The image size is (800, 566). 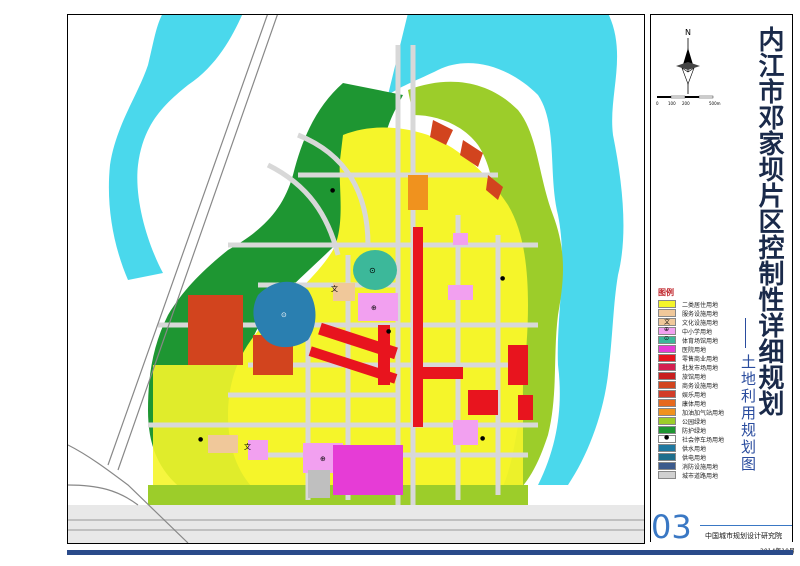 I want to click on legend-label: 零售商业用地, so click(x=700, y=359).